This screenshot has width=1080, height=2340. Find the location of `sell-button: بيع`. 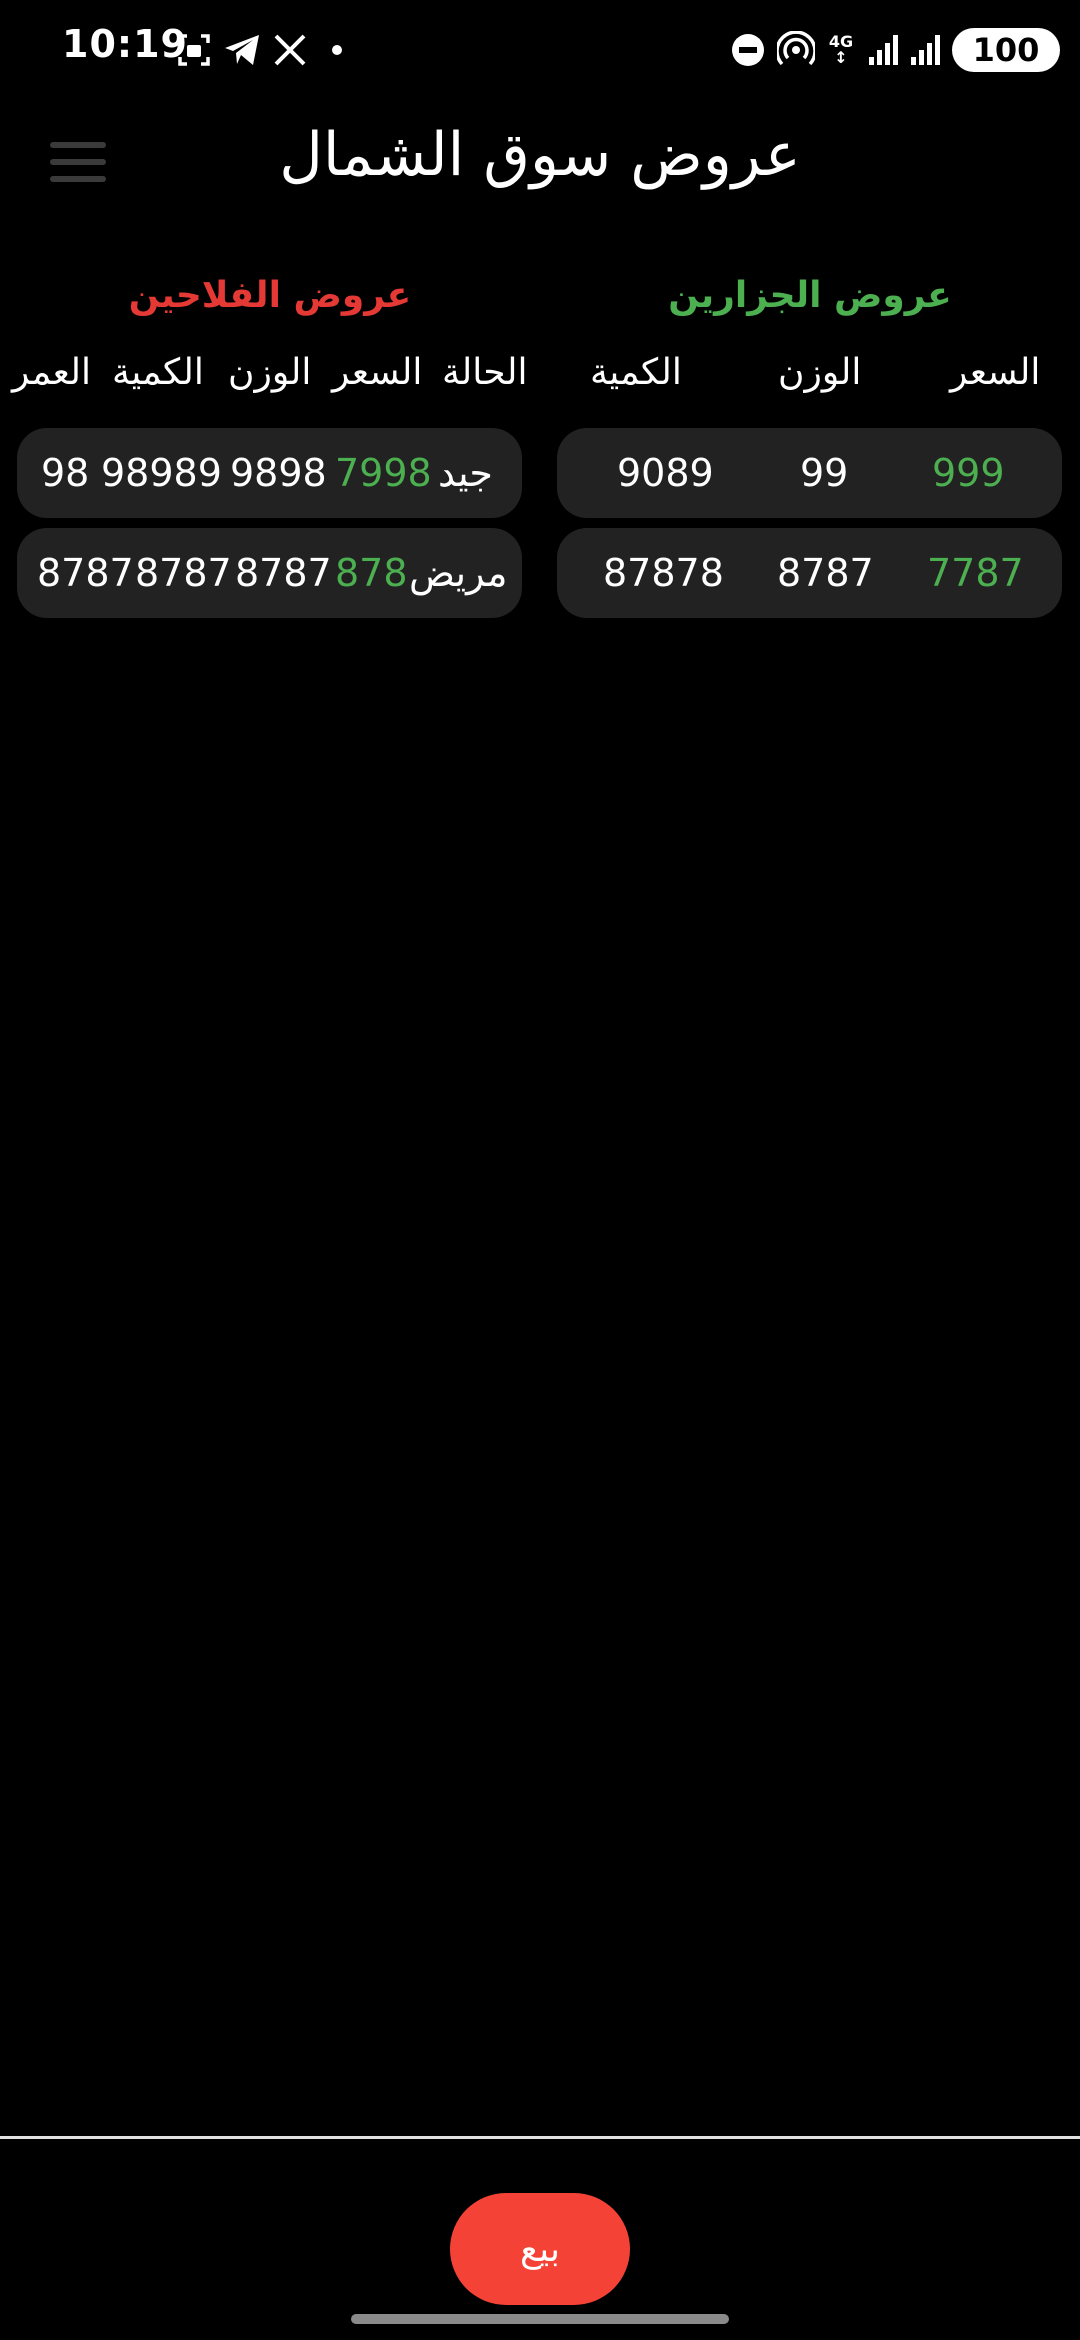

sell-button: بيع is located at coordinates (540, 2249).